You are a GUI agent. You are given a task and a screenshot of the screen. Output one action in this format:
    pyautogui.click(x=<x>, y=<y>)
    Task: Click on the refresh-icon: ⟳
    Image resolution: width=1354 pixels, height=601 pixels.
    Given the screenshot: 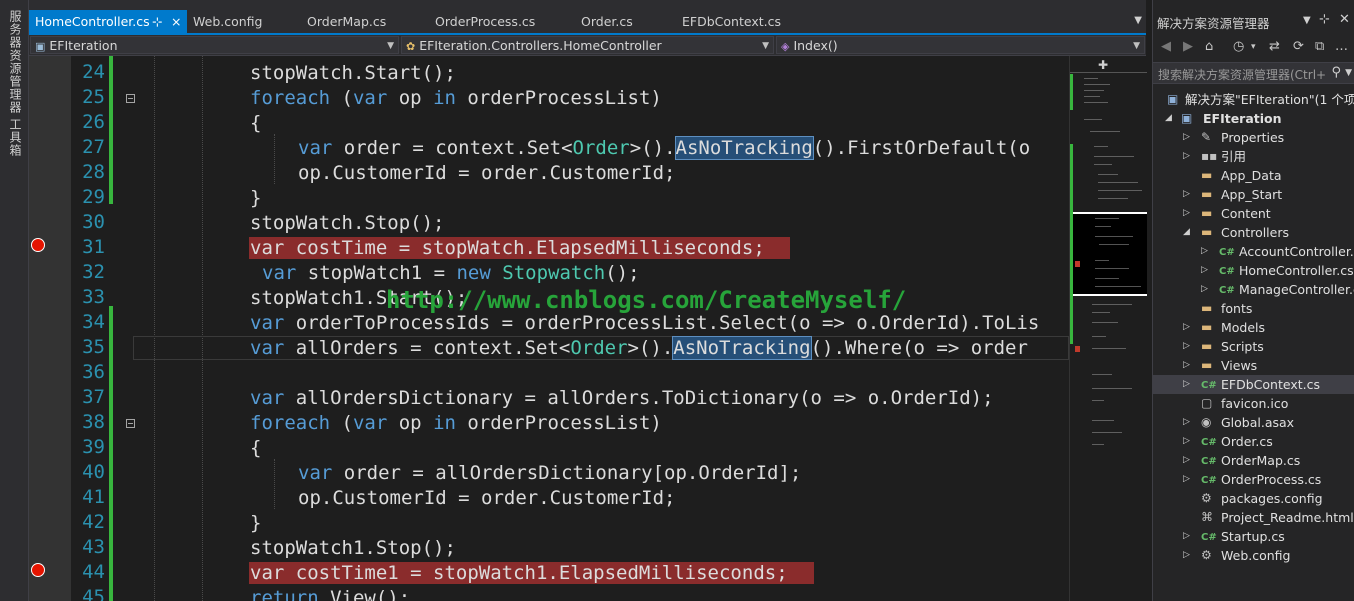 What is the action you would take?
    pyautogui.click(x=1298, y=46)
    